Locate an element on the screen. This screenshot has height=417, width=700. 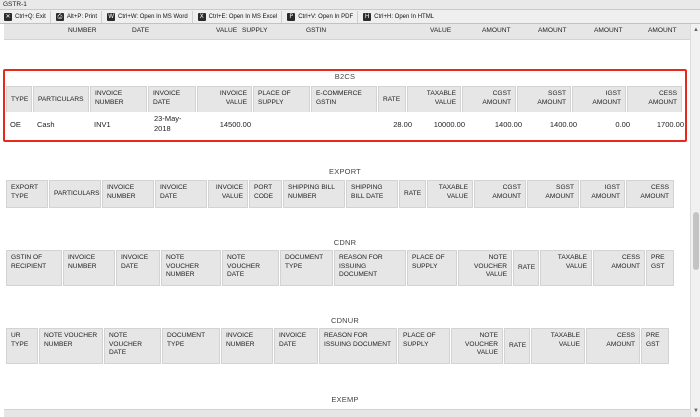
scroll-down-arrow-icon: ▼ is located at coordinates (695, 411).